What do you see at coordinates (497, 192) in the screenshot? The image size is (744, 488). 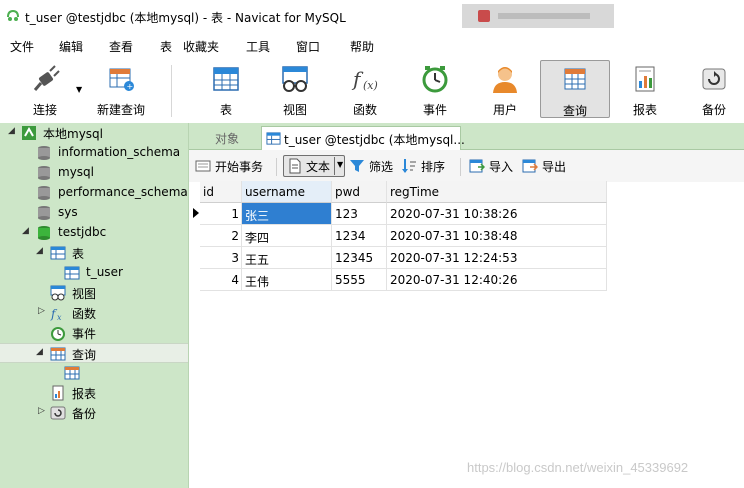 I see `column-header-regtime: regTime` at bounding box center [497, 192].